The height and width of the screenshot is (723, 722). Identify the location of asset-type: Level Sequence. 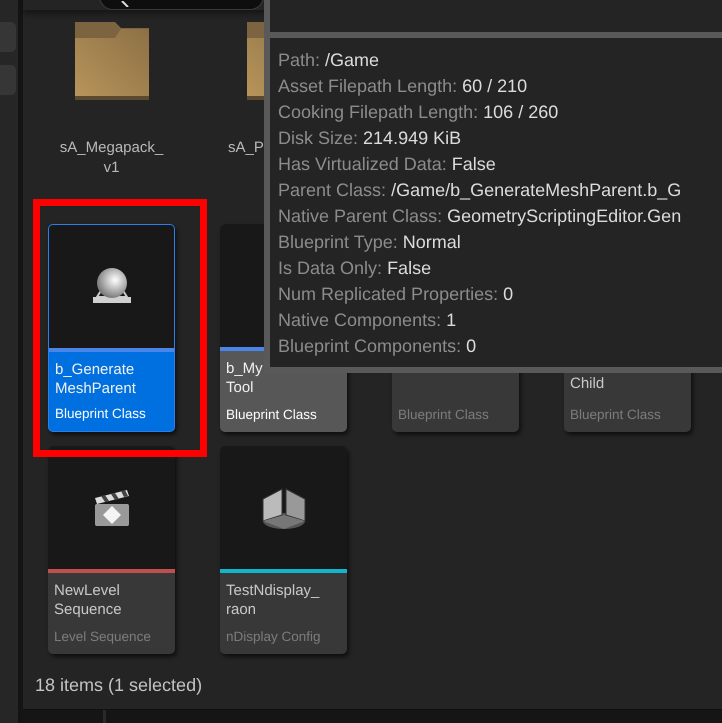
(102, 636).